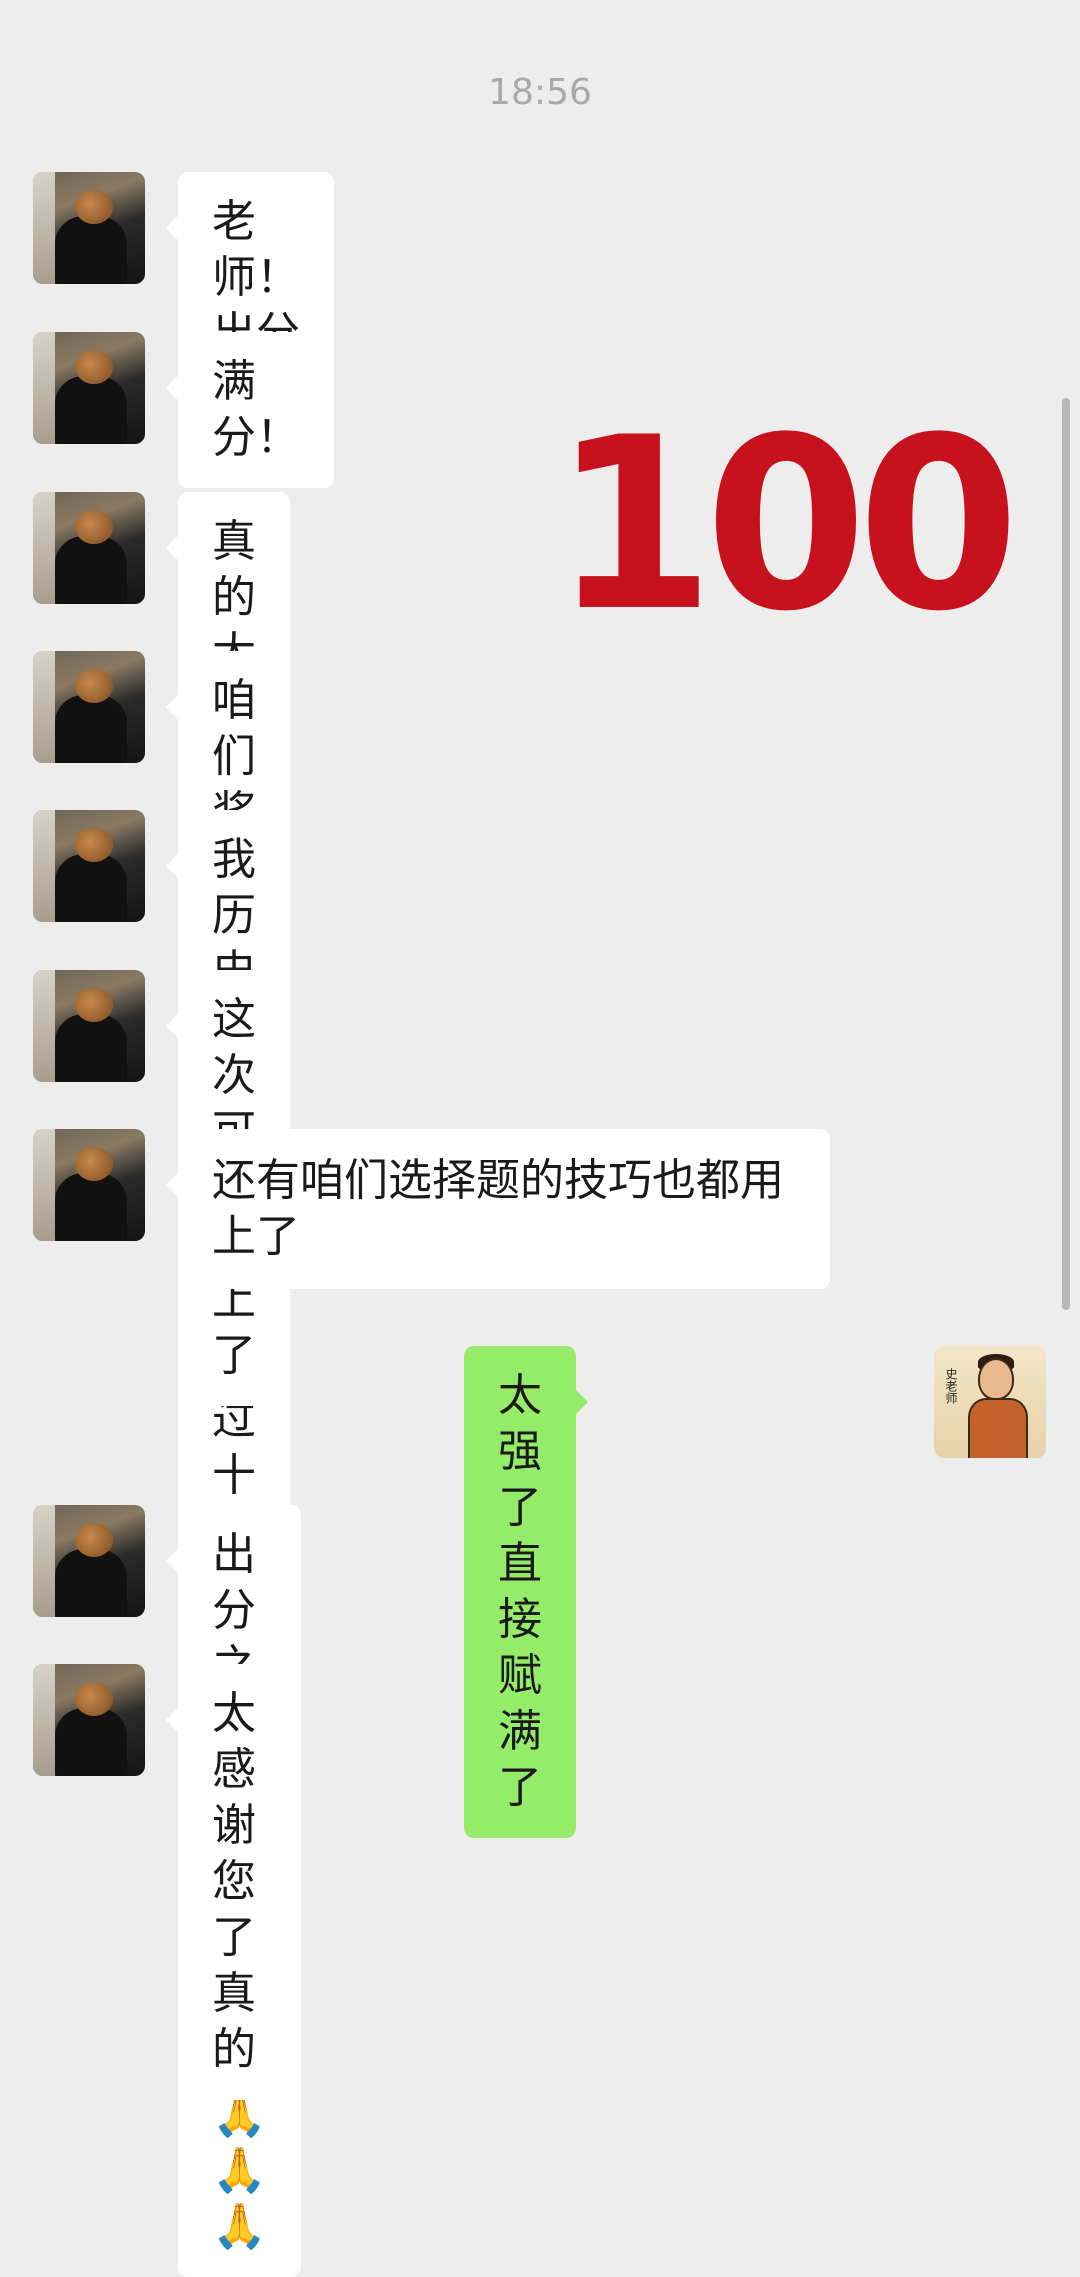  What do you see at coordinates (498, 1209) in the screenshot?
I see `message-bubble: 还有咱们选择题的技巧也都用上了` at bounding box center [498, 1209].